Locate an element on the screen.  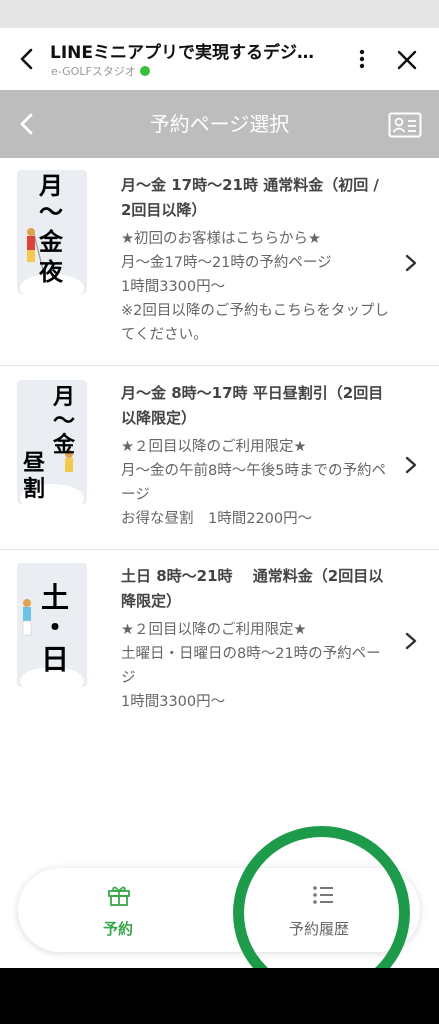
nav-back-icon is located at coordinates (27, 124).